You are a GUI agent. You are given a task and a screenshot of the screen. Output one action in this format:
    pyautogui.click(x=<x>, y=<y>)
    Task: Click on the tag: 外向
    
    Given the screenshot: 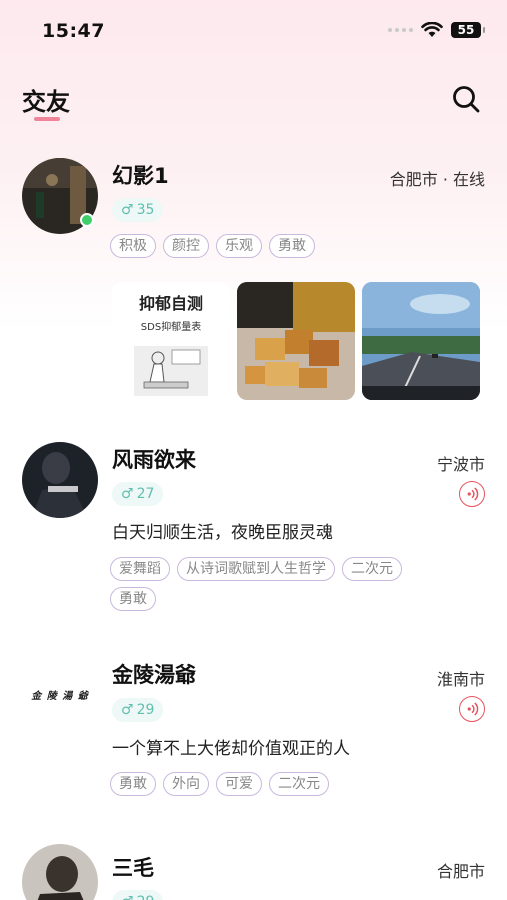 What is the action you would take?
    pyautogui.click(x=186, y=784)
    